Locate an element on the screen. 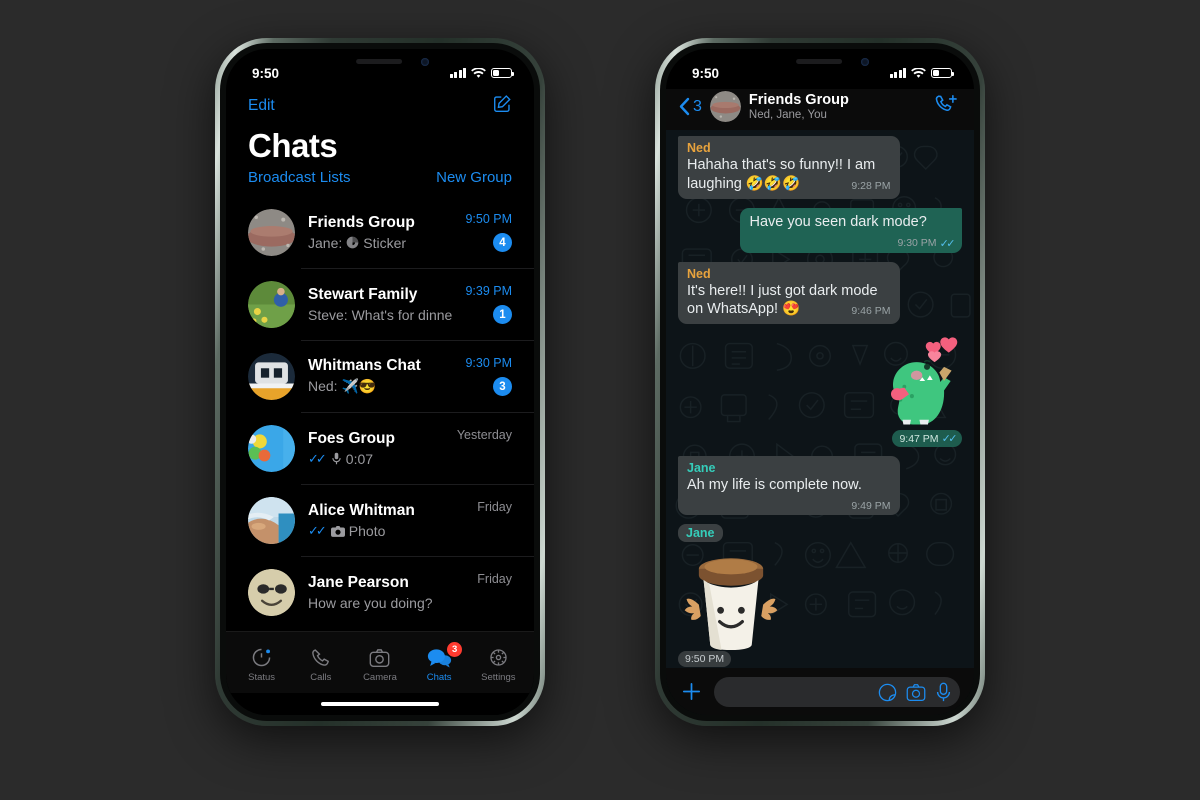 Image resolution: width=1200 pixels, height=800 pixels. unread-badge: 4 is located at coordinates (502, 242).